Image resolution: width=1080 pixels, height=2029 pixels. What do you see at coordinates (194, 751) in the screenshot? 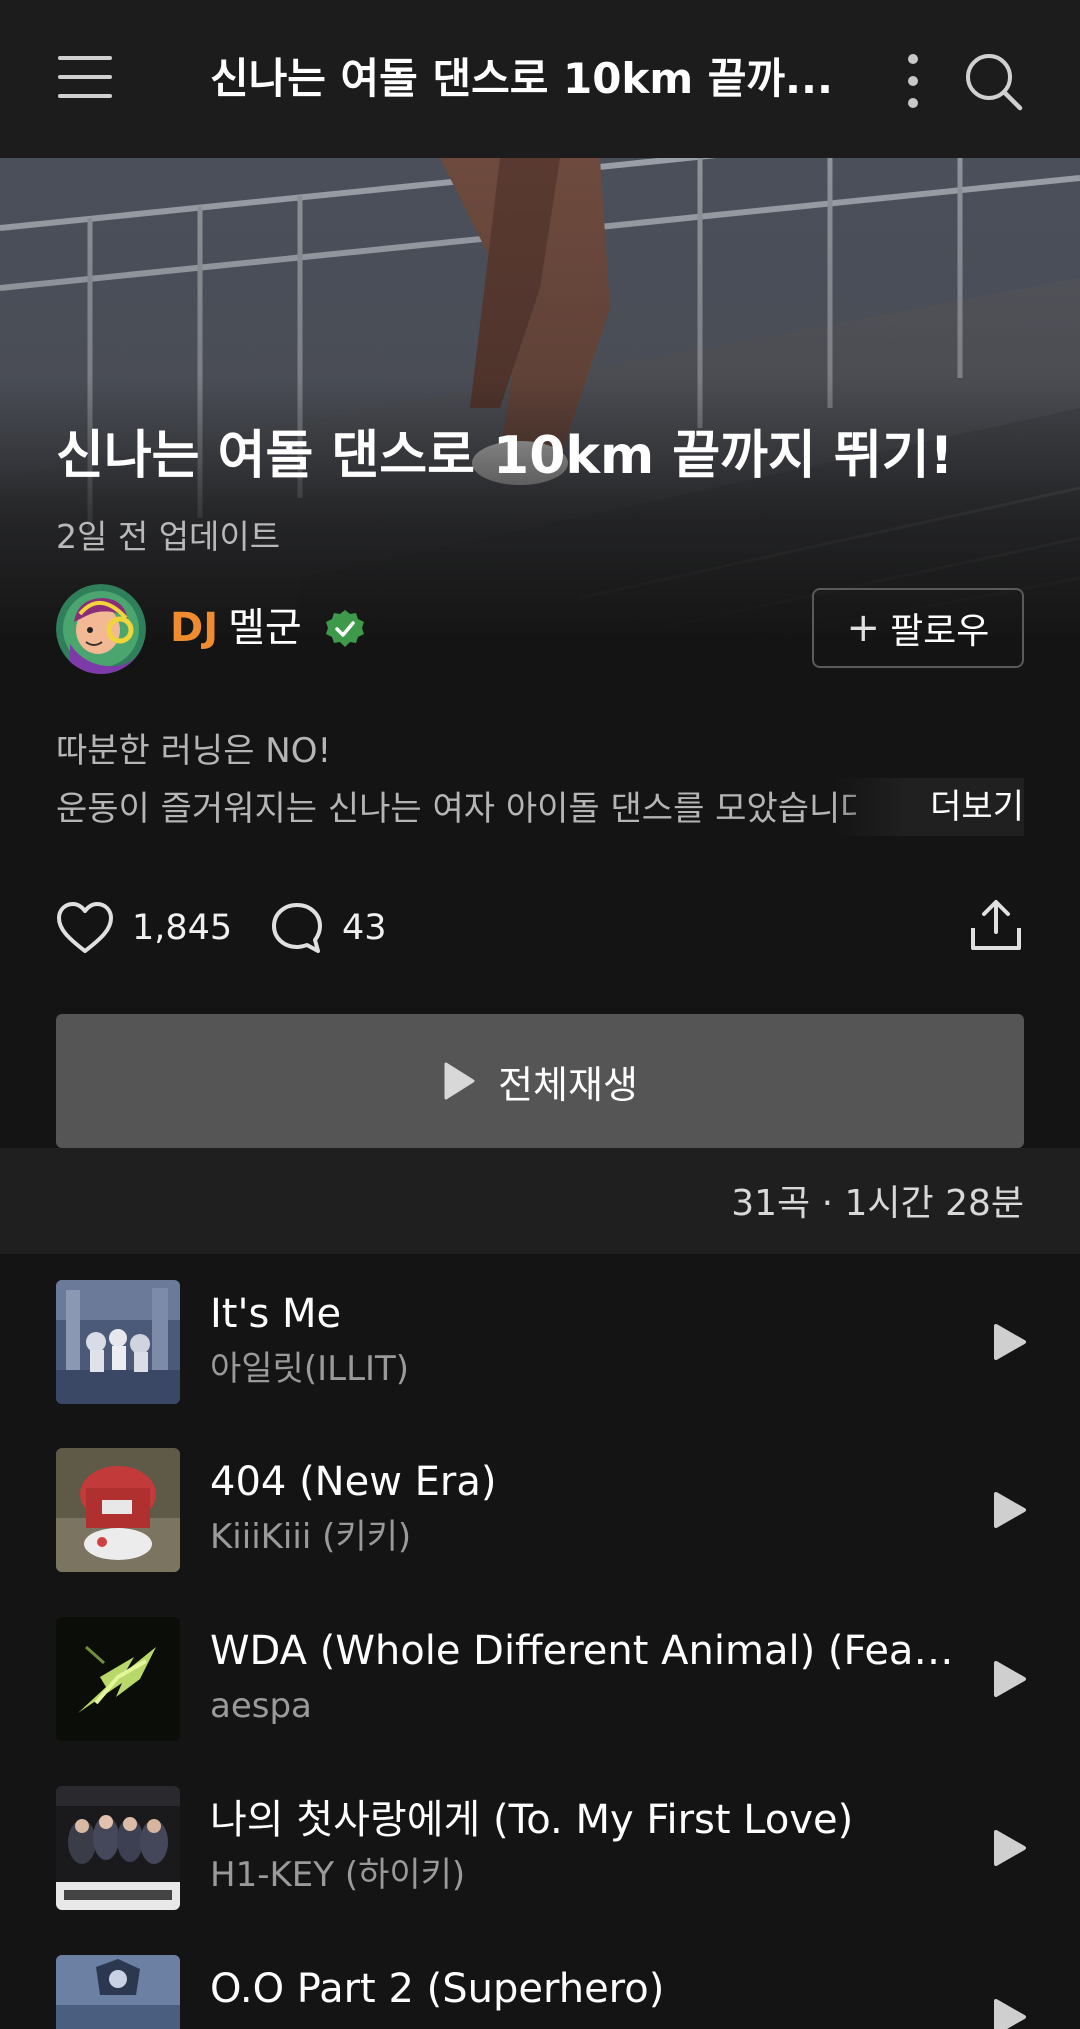
I see `description-line-1: 따분한 러닝은 NO!` at bounding box center [194, 751].